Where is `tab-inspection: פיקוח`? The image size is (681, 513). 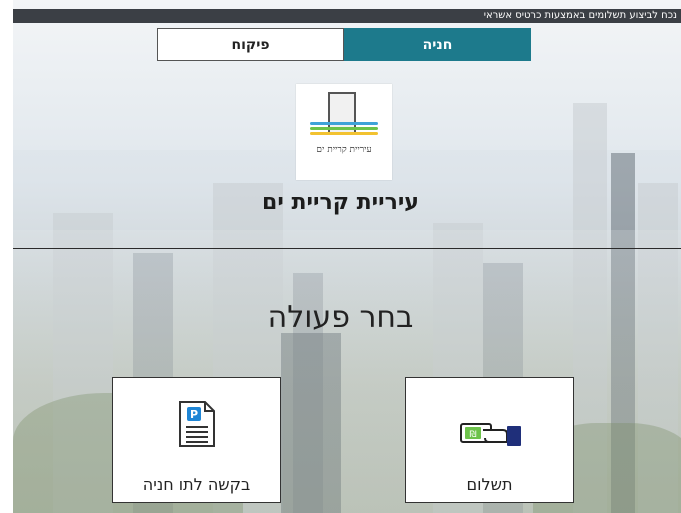
tab-inspection: פיקוח is located at coordinates (250, 44).